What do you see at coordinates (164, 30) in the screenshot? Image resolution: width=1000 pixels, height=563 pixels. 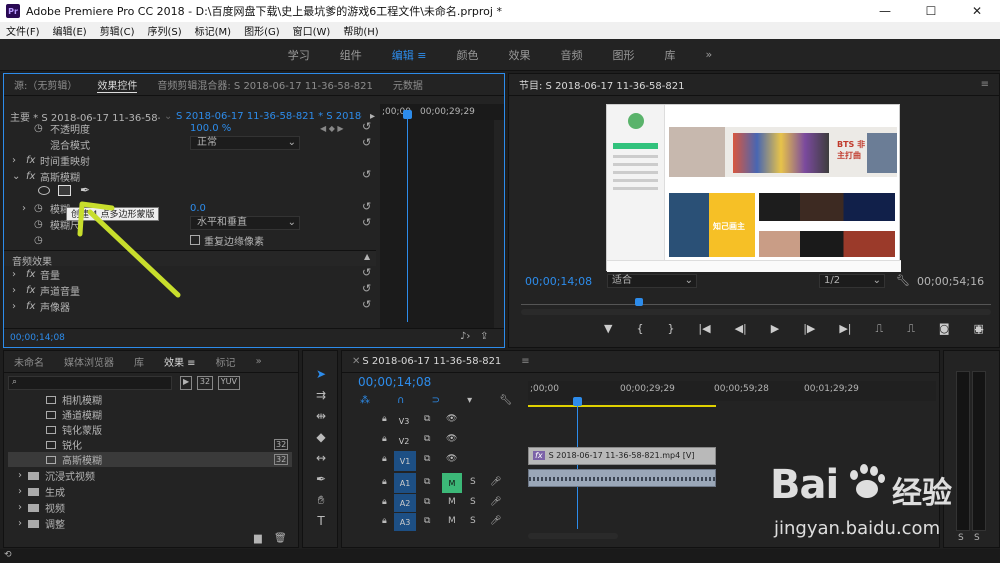 I see `menu-sequence: 序列(S)` at bounding box center [164, 30].